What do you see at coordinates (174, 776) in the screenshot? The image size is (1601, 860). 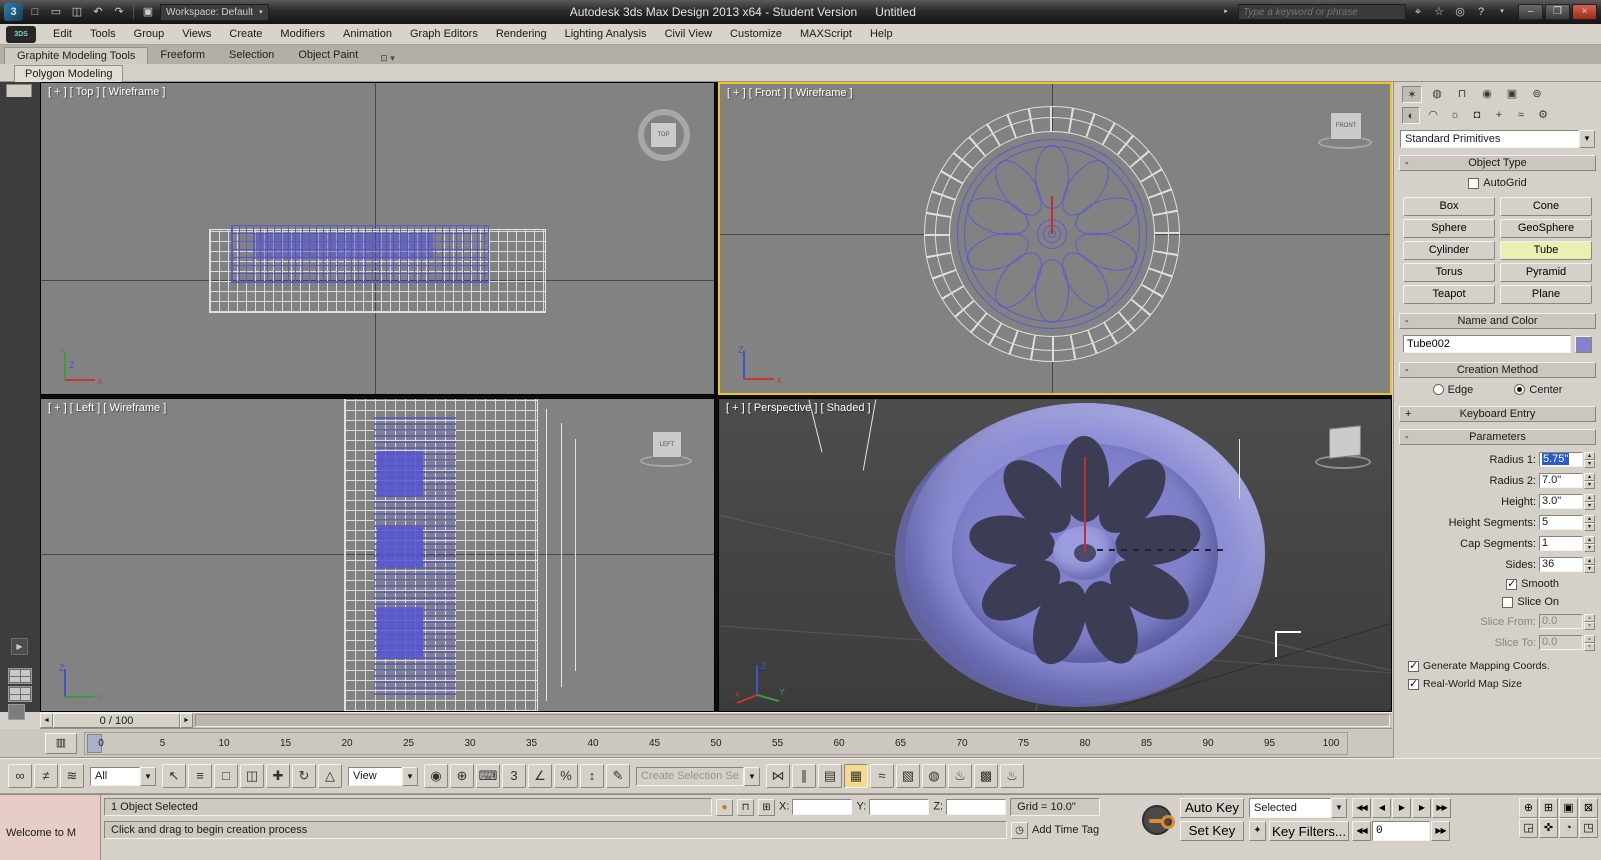 I see `select-object-icon: ↖` at bounding box center [174, 776].